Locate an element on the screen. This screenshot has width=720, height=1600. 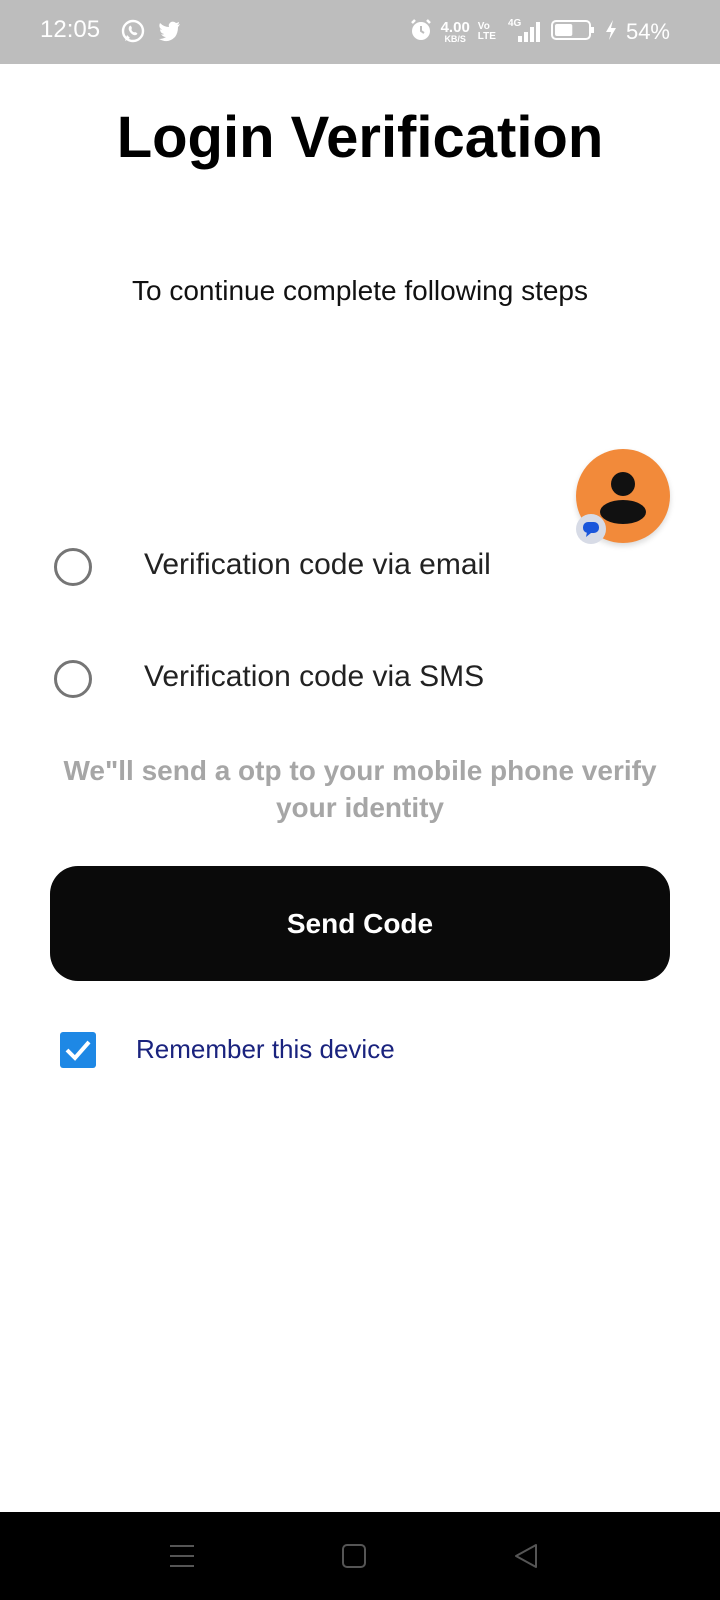
network-speed-unit: KB/S is located at coordinates (455, 39).